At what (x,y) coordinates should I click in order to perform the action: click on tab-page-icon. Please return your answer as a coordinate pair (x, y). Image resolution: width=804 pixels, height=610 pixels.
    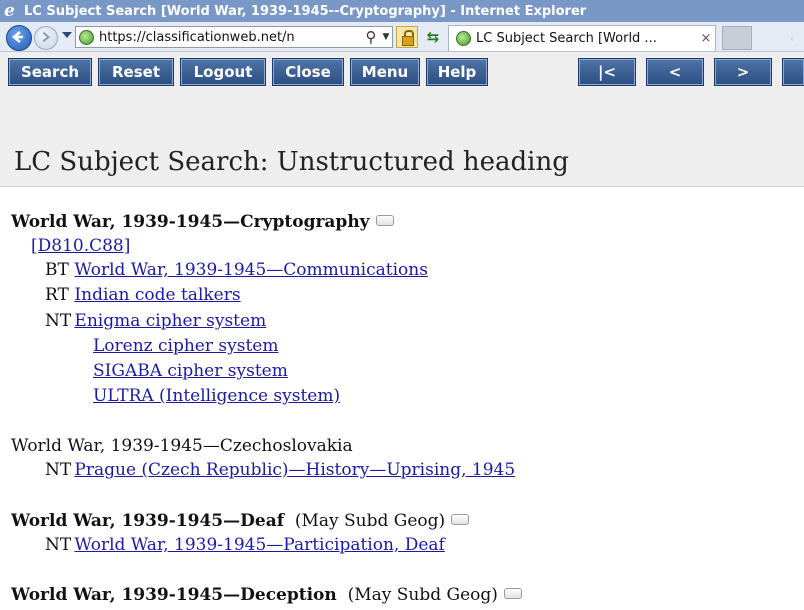
    Looking at the image, I should click on (463, 38).